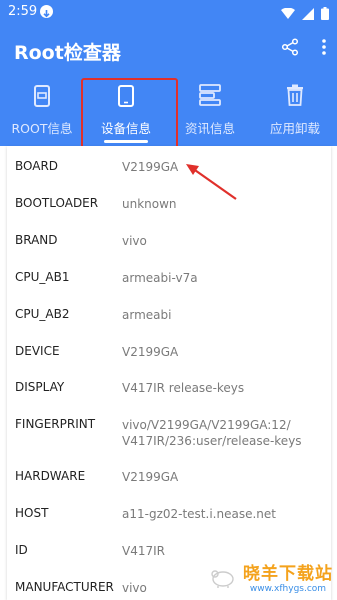 This screenshot has width=337, height=600. What do you see at coordinates (147, 315) in the screenshot?
I see `property-value: armeabi` at bounding box center [147, 315].